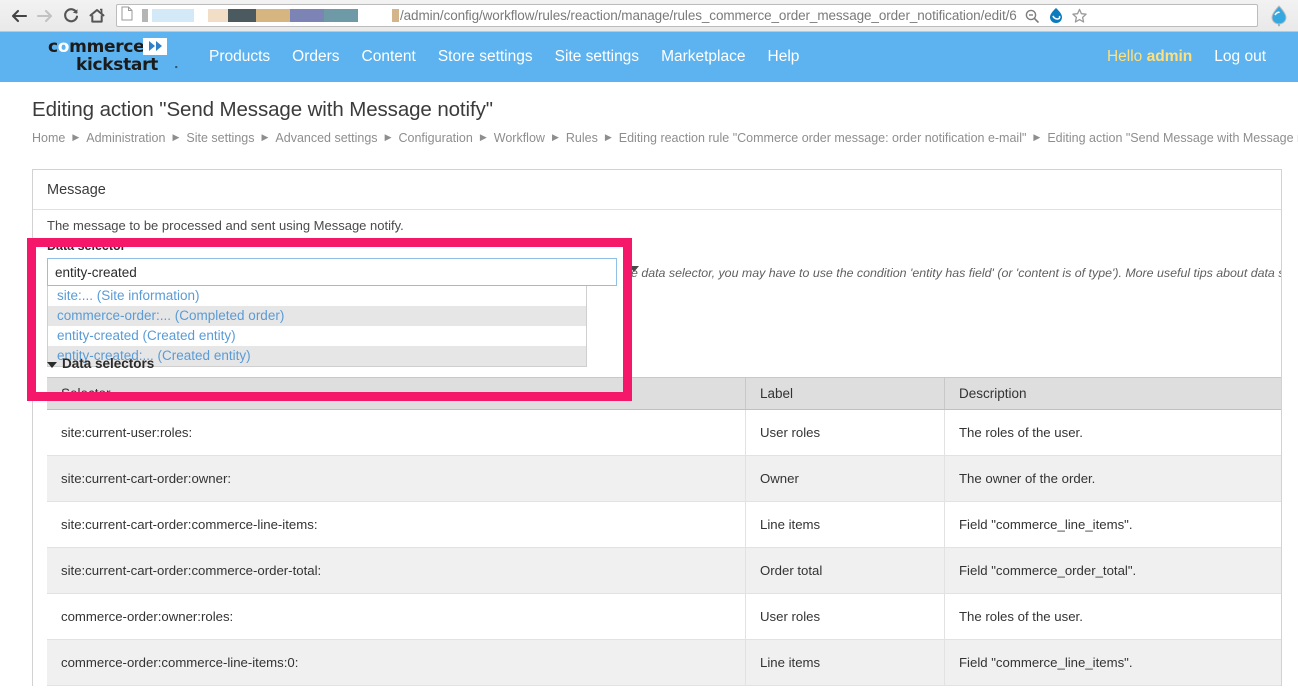  I want to click on home-icon, so click(97, 16).